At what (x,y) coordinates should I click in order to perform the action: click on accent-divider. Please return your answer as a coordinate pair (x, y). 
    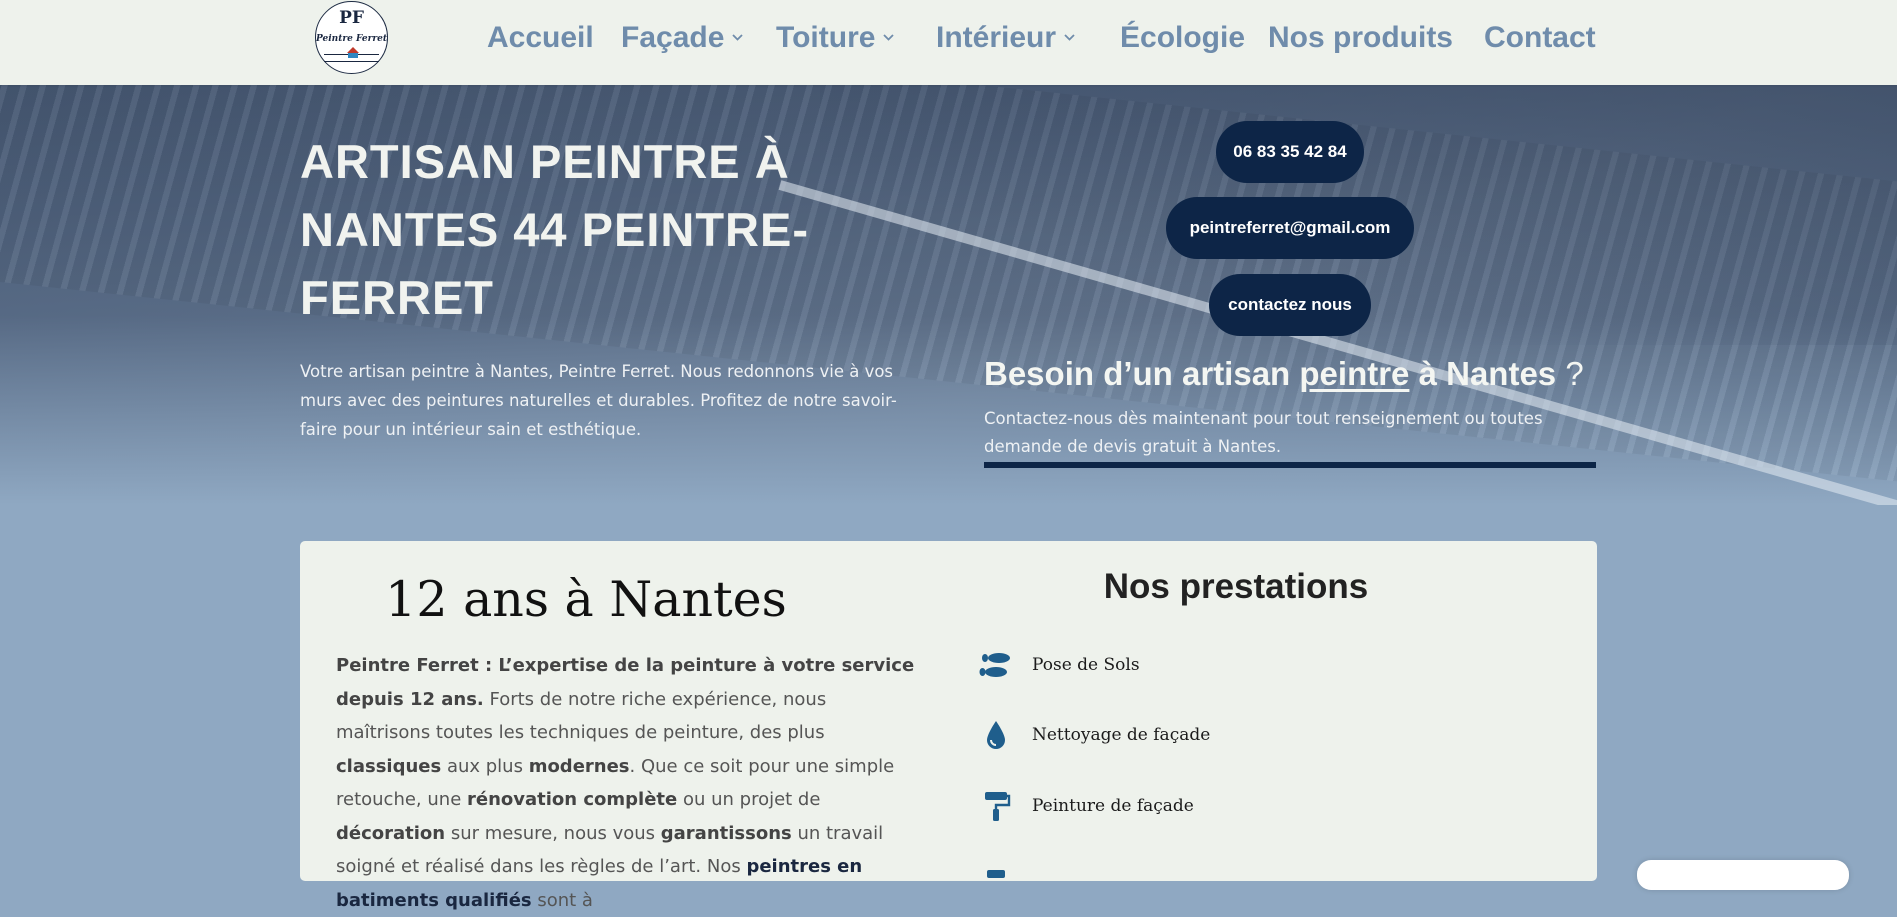
    Looking at the image, I should click on (1290, 465).